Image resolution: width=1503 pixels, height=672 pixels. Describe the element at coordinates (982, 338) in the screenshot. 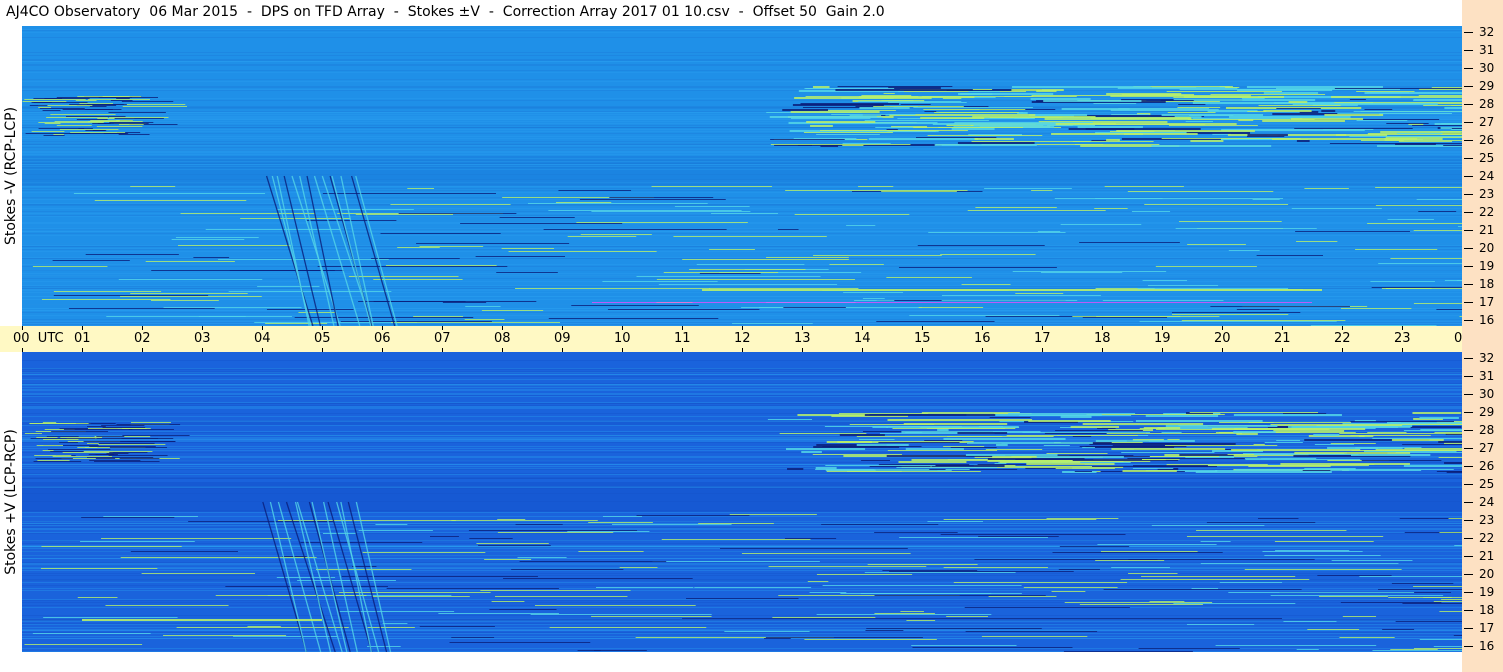

I see `time-tick-label: 16` at that location.